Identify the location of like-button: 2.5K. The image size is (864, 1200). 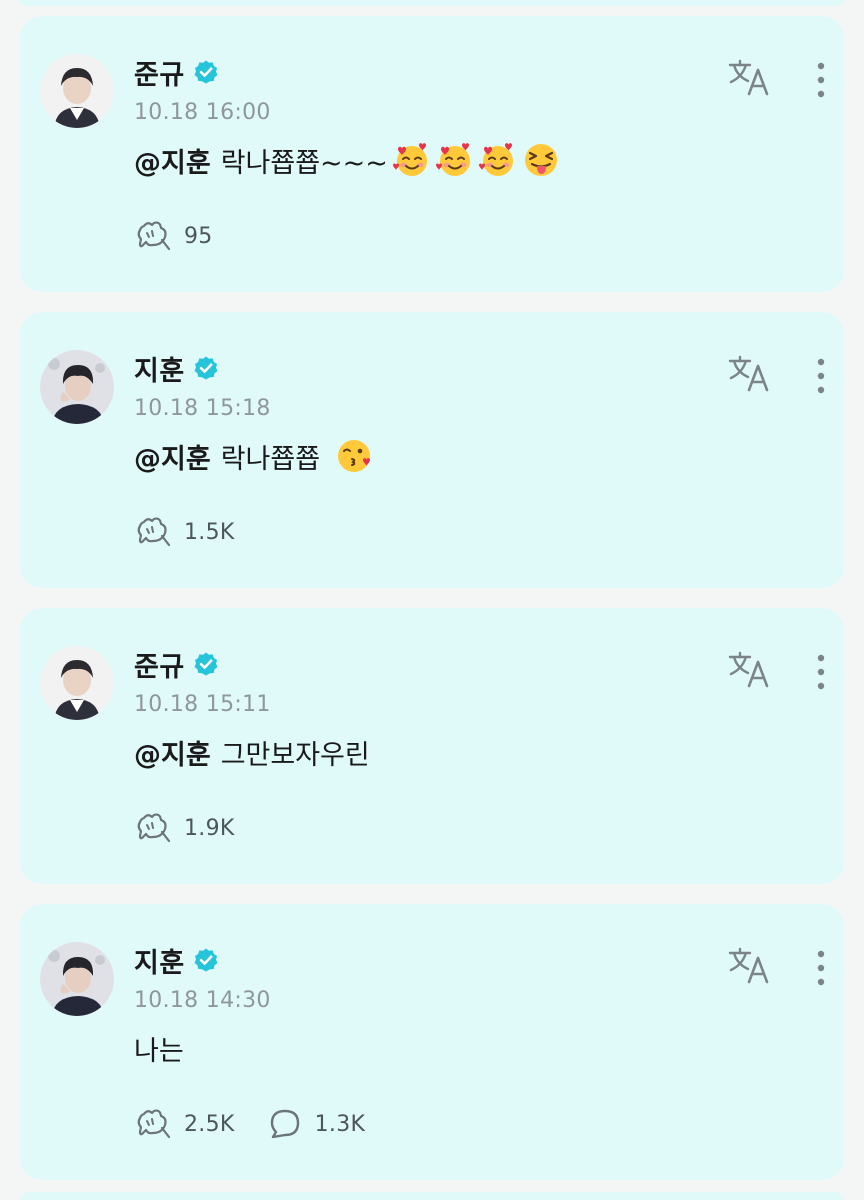
(184, 1124).